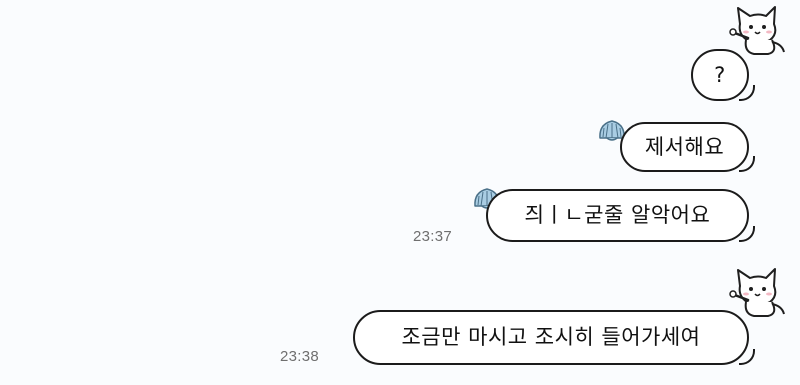 This screenshot has height=385, width=800. I want to click on message-timestamp: 23:37, so click(433, 236).